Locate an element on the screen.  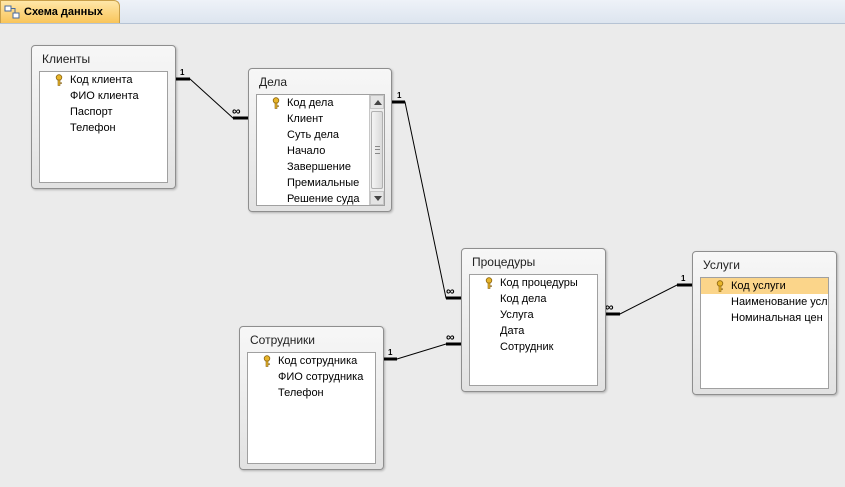
field-name: Услуга is located at coordinates (517, 315).